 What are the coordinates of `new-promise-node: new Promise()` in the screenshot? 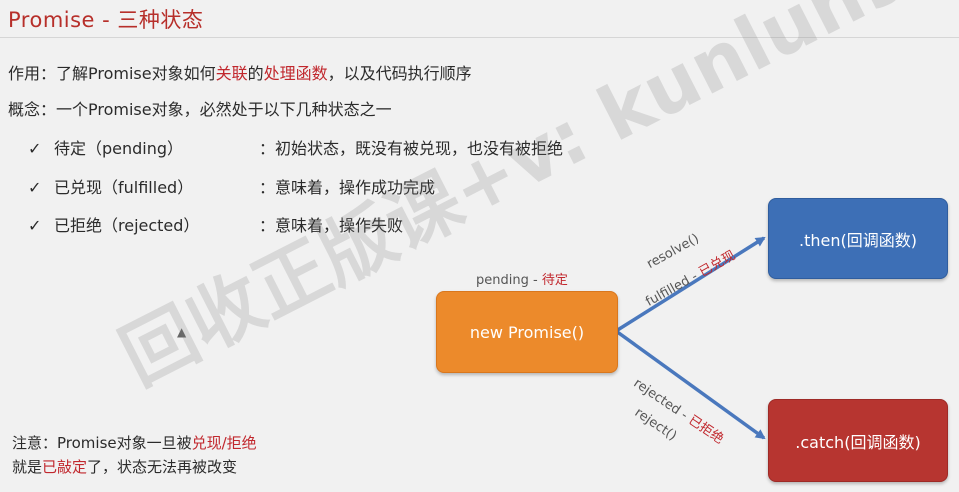 It's located at (527, 332).